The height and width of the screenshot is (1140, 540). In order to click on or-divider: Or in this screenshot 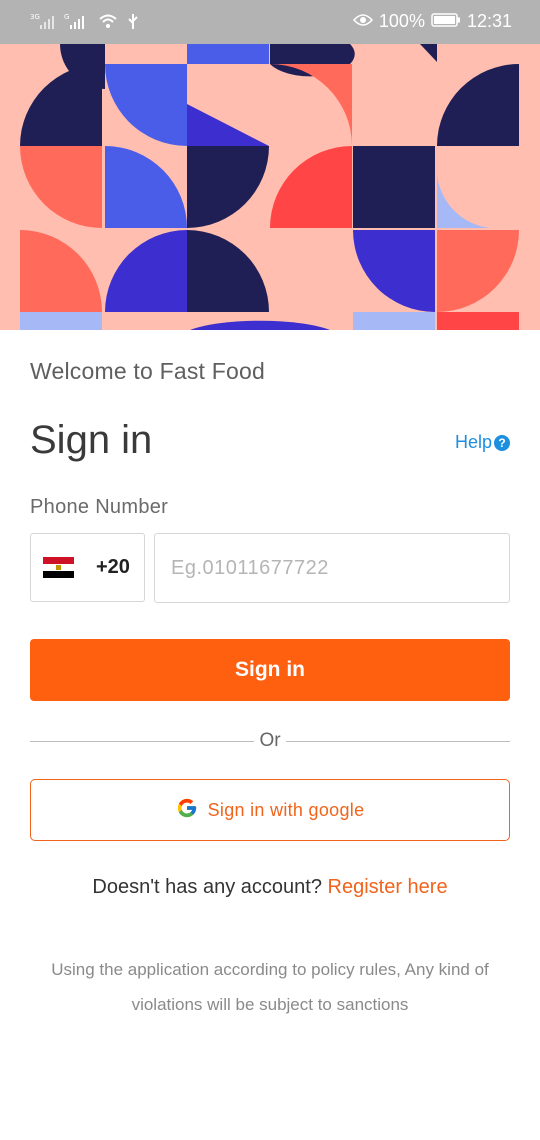, I will do `click(270, 741)`.